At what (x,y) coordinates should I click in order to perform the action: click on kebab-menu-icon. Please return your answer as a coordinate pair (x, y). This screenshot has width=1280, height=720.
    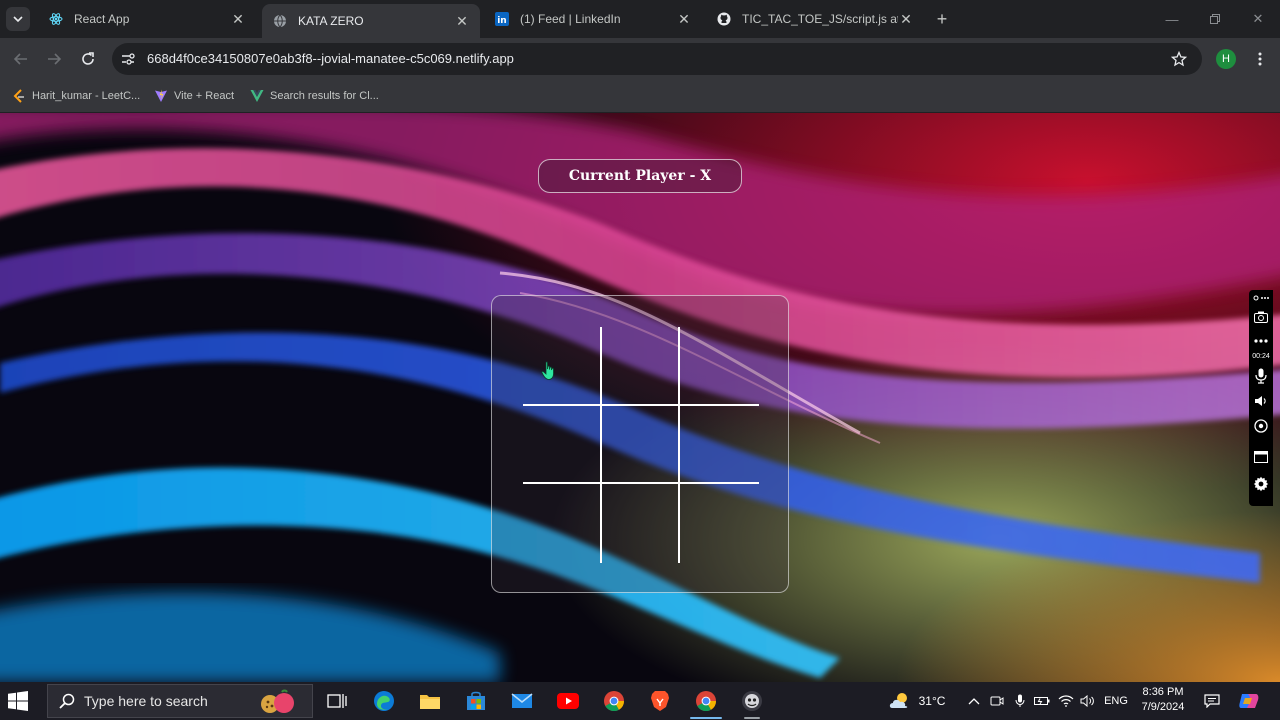
    Looking at the image, I should click on (1260, 59).